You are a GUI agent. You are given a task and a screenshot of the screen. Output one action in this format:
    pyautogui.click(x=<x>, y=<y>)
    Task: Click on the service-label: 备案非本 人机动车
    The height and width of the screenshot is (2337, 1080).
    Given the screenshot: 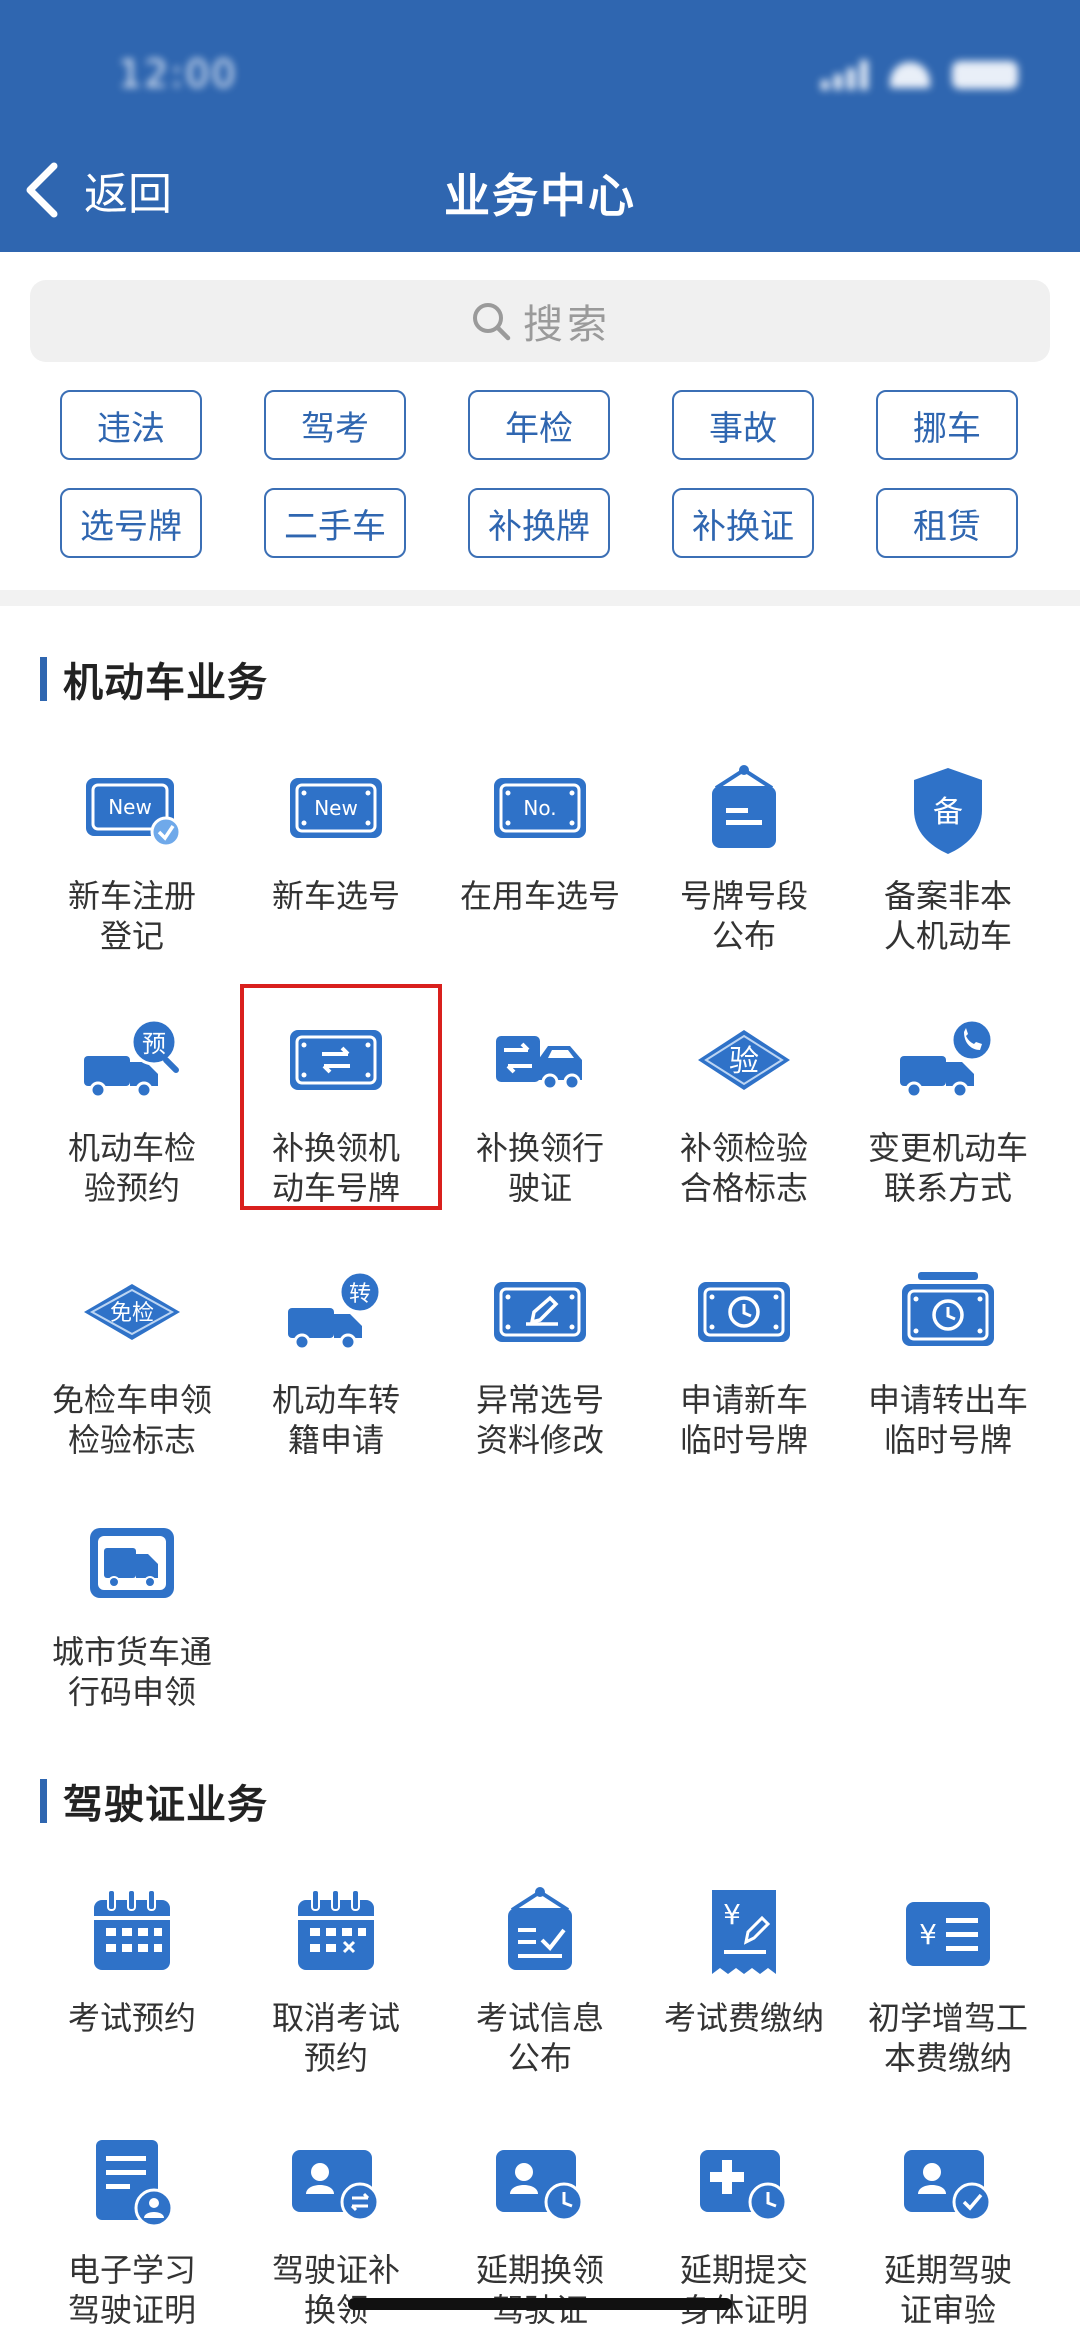 What is the action you would take?
    pyautogui.click(x=947, y=916)
    